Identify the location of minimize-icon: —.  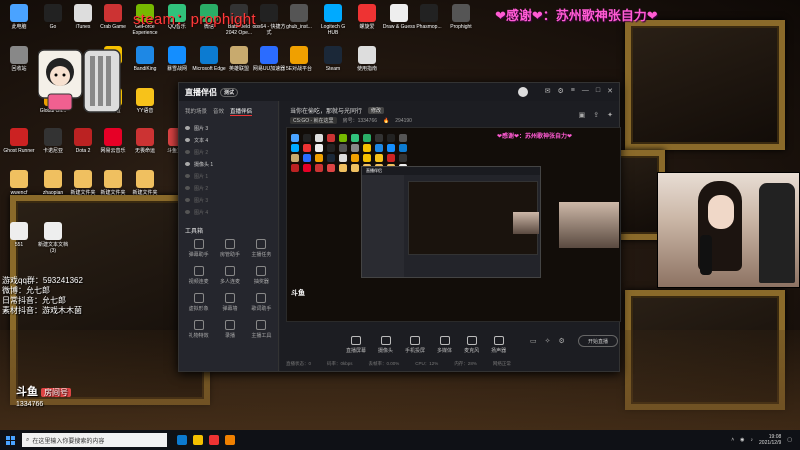
(585, 92).